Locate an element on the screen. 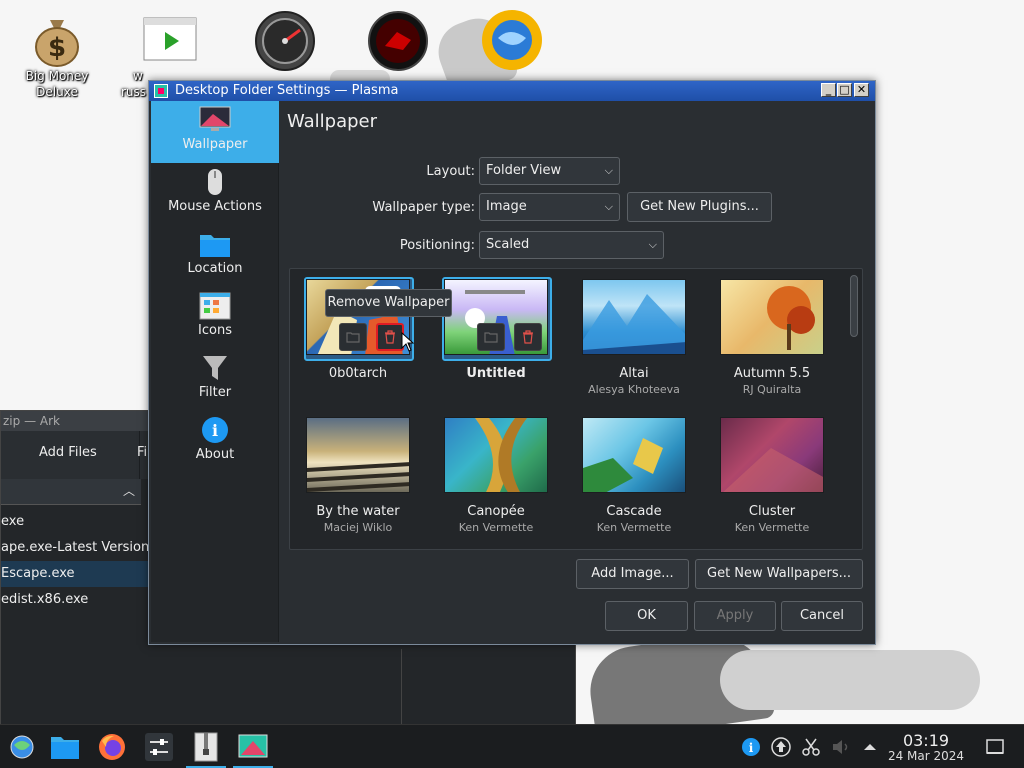 The height and width of the screenshot is (768, 1024). settings-icon is located at coordinates (159, 747).